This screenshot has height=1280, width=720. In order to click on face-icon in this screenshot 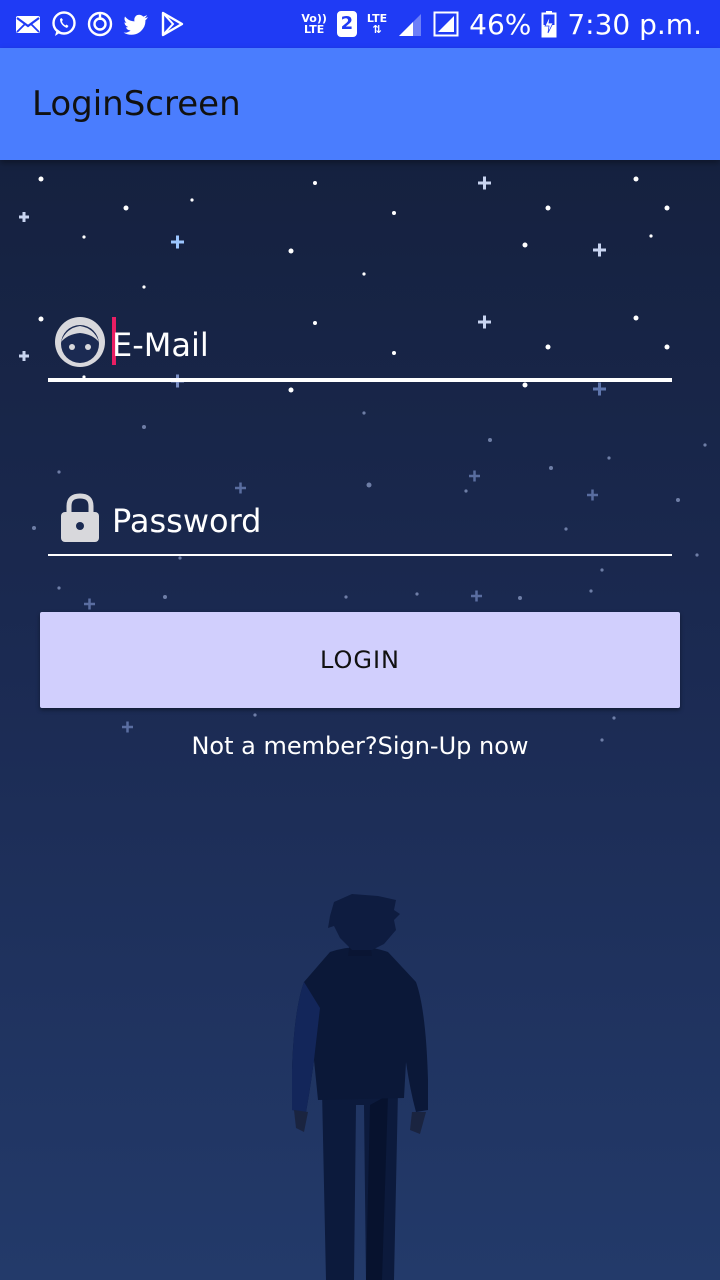, I will do `click(80, 342)`.